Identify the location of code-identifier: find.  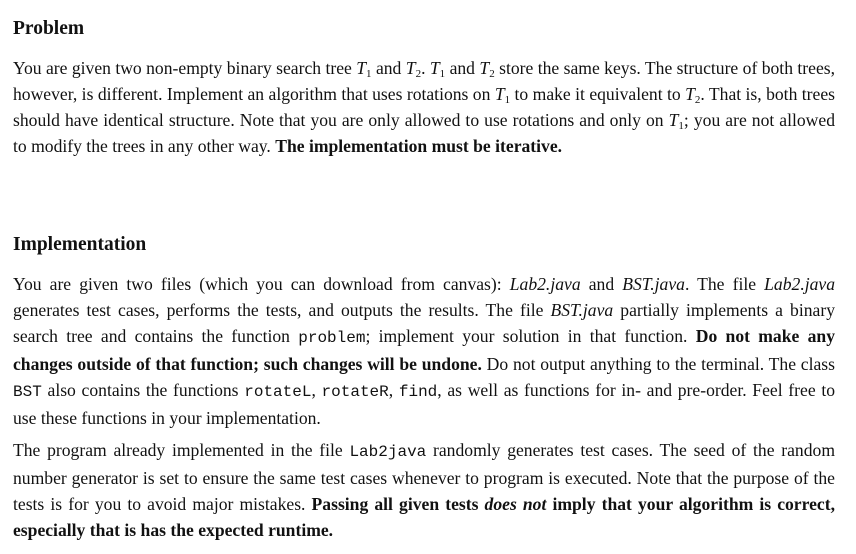
(418, 392).